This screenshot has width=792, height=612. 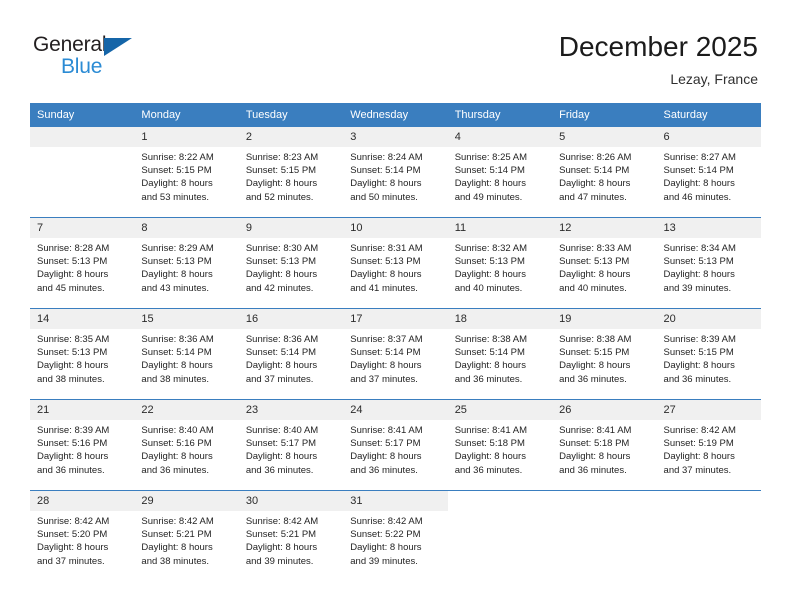 What do you see at coordinates (384, 379) in the screenshot?
I see `day-info-line: and 37 minutes.` at bounding box center [384, 379].